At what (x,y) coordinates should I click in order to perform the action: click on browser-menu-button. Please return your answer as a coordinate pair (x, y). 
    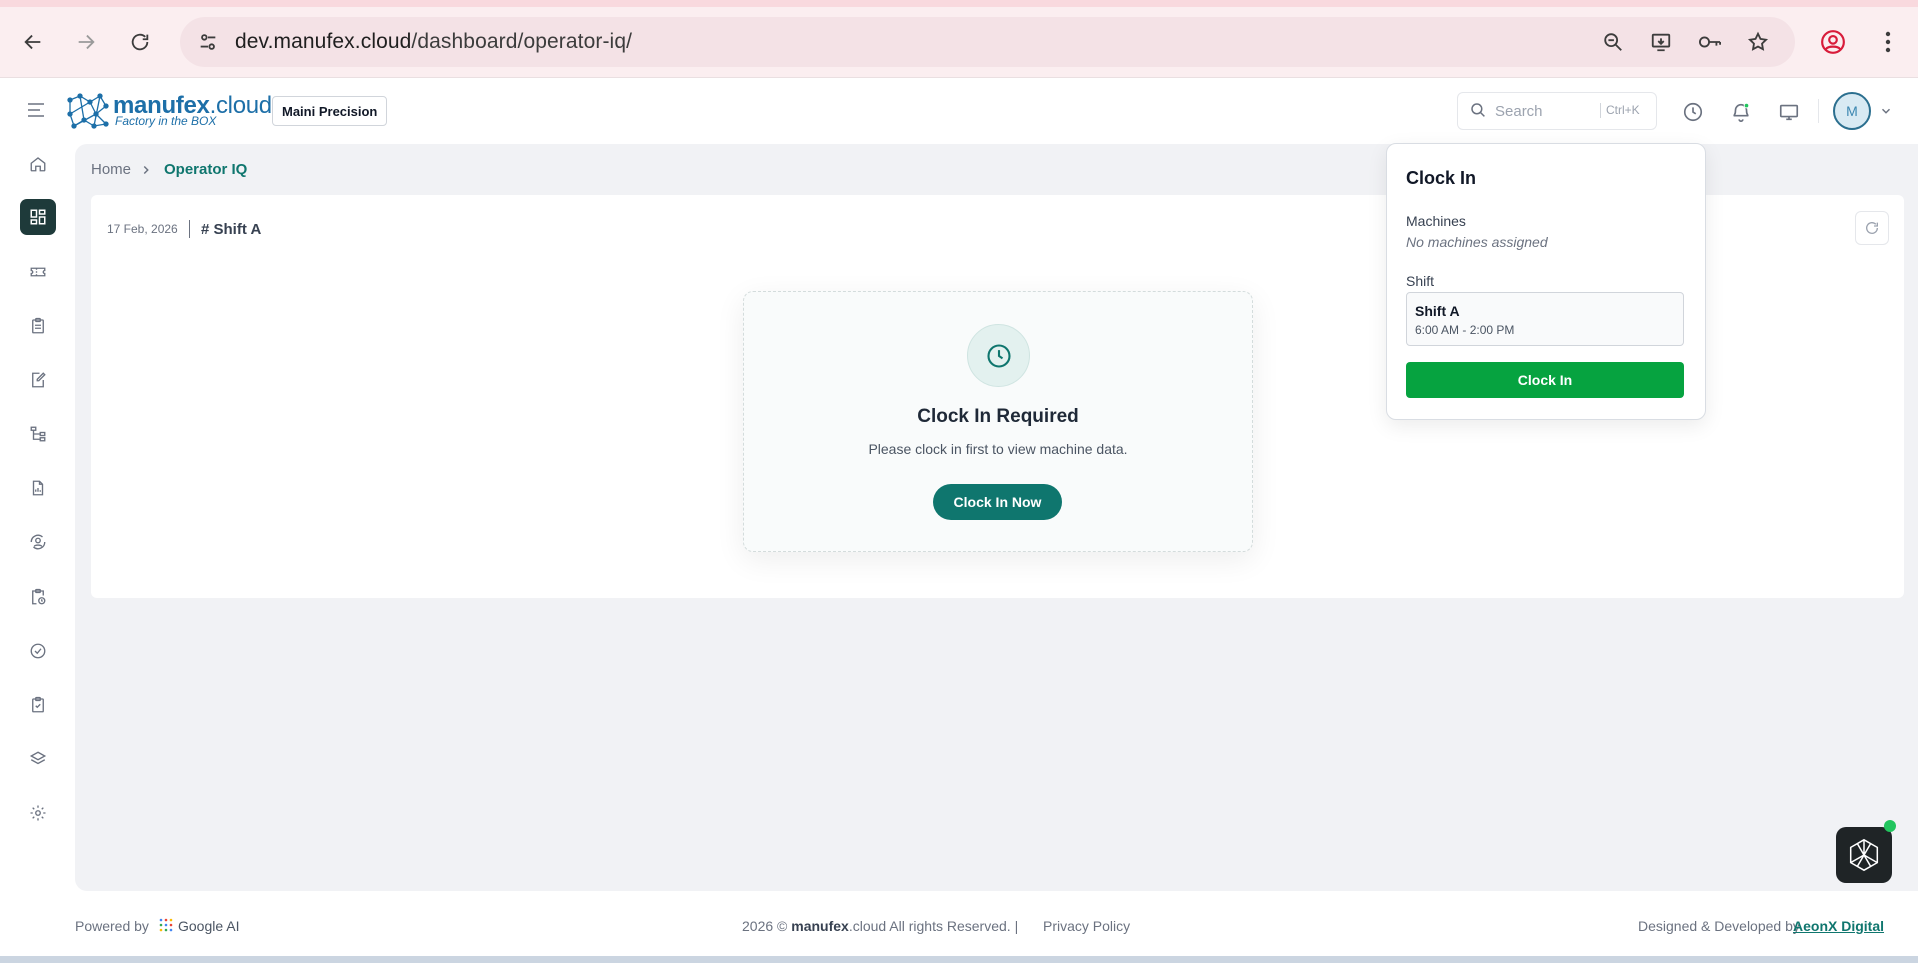
    Looking at the image, I should click on (1888, 42).